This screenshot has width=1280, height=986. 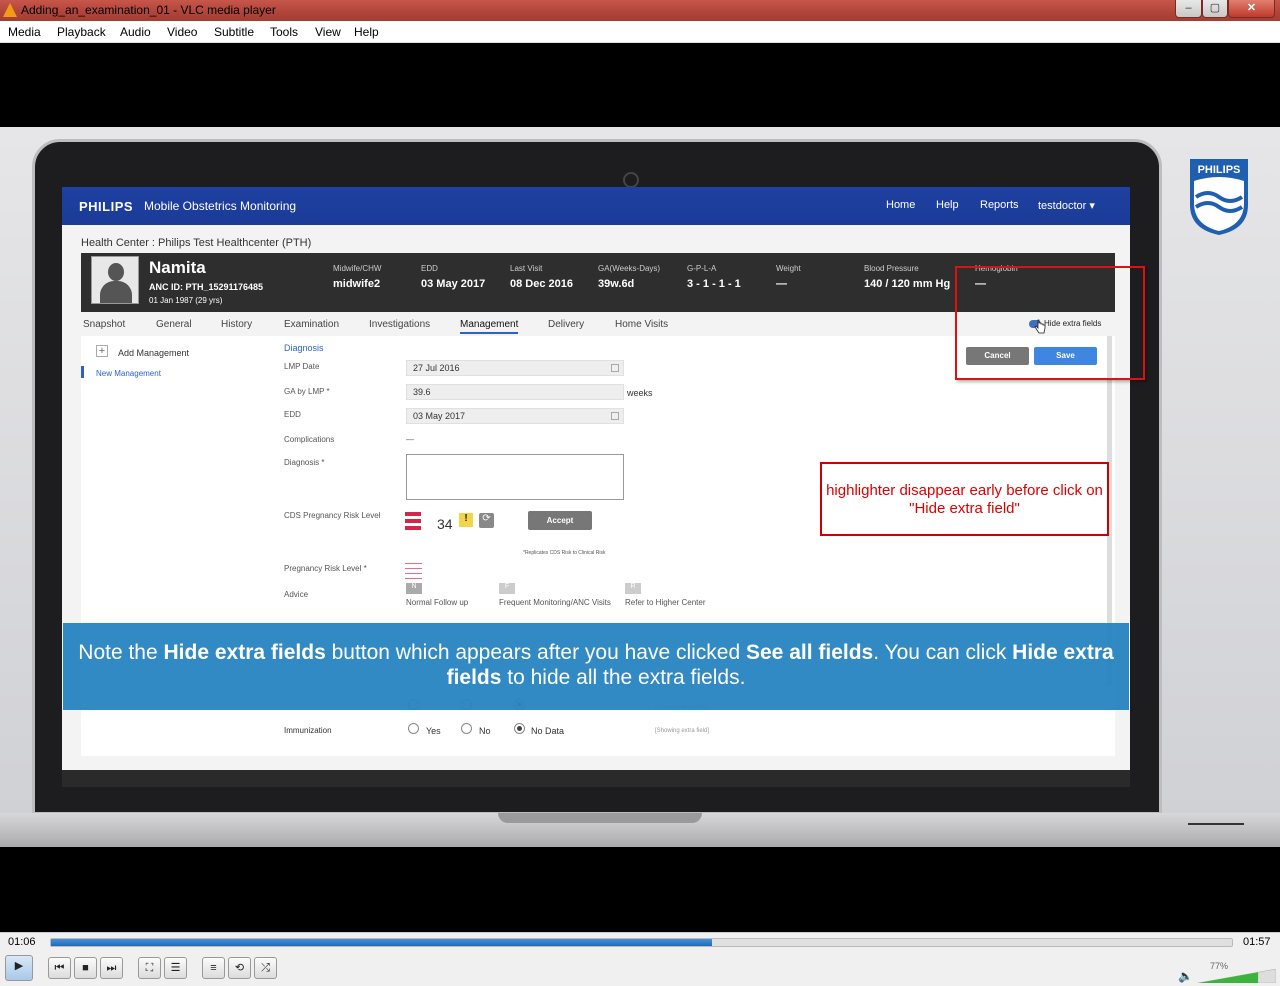 What do you see at coordinates (106, 206) in the screenshot?
I see `brand: PHILIPS` at bounding box center [106, 206].